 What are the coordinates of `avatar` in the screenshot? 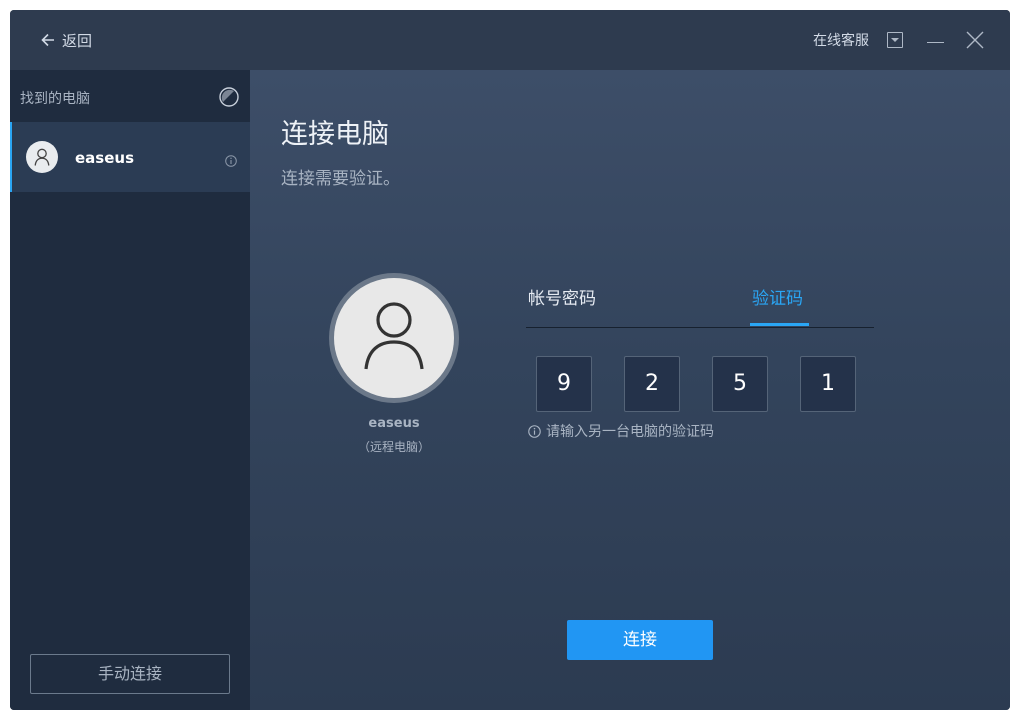 It's located at (42, 157).